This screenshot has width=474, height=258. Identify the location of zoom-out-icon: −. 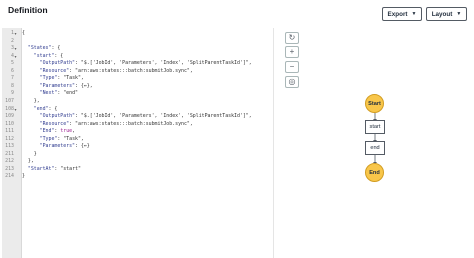
(292, 66).